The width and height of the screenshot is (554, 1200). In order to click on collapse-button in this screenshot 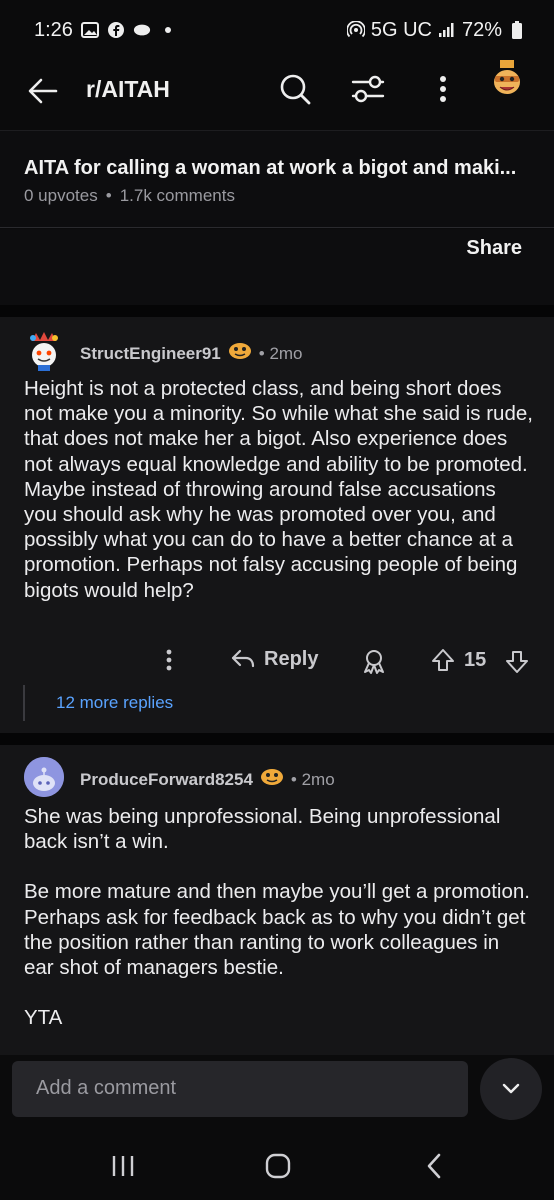, I will do `click(511, 1089)`.